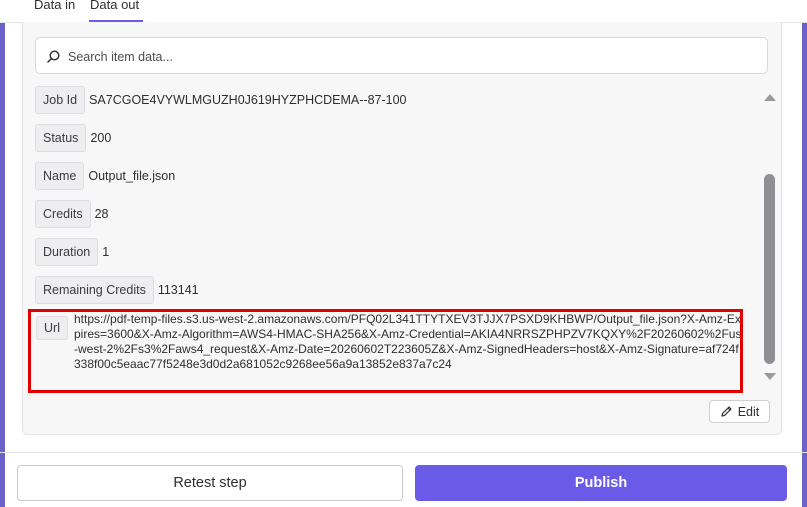 The width and height of the screenshot is (807, 507). Describe the element at coordinates (770, 376) in the screenshot. I see `scroll-down-arrow-icon` at that location.